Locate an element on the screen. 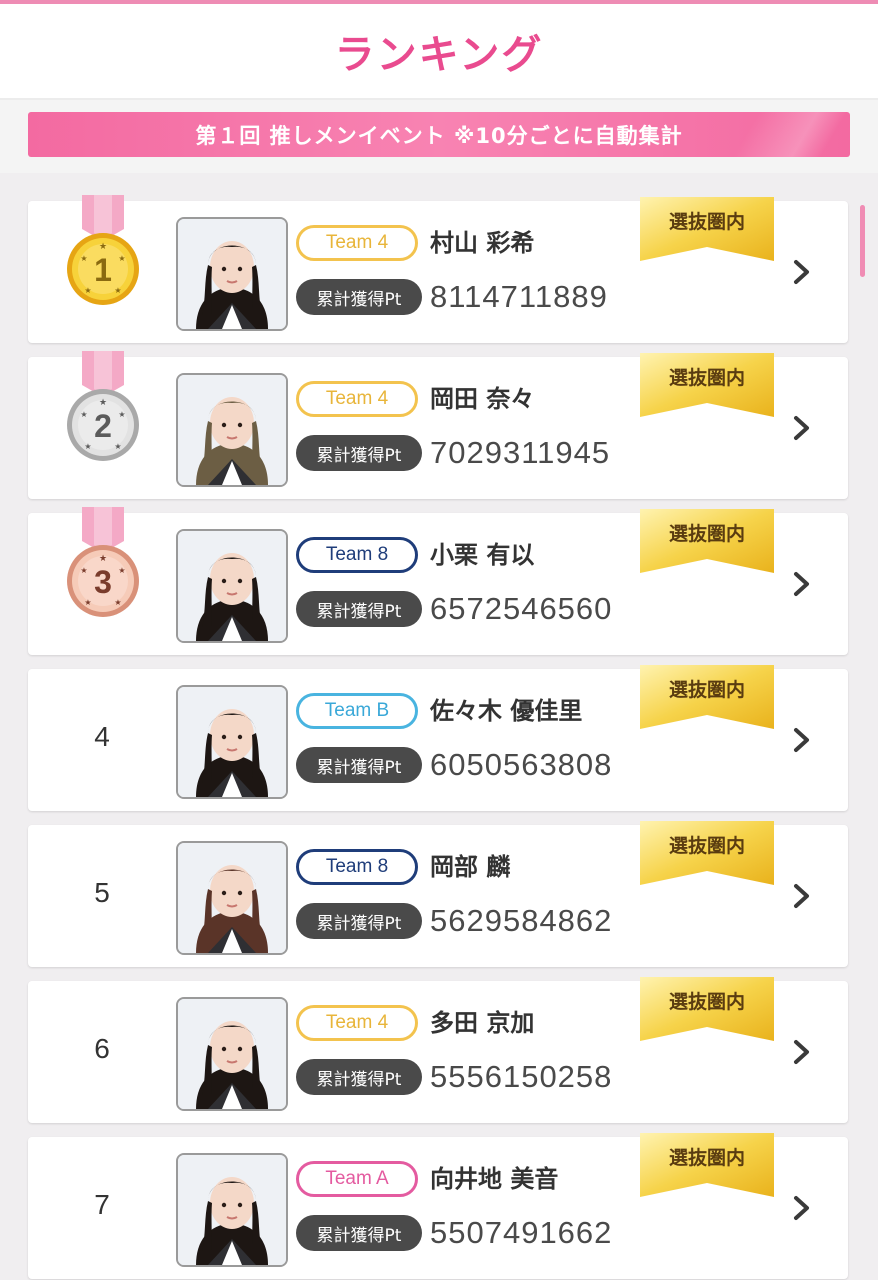 This screenshot has height=1280, width=878. medal-rank-number: 2 is located at coordinates (103, 426).